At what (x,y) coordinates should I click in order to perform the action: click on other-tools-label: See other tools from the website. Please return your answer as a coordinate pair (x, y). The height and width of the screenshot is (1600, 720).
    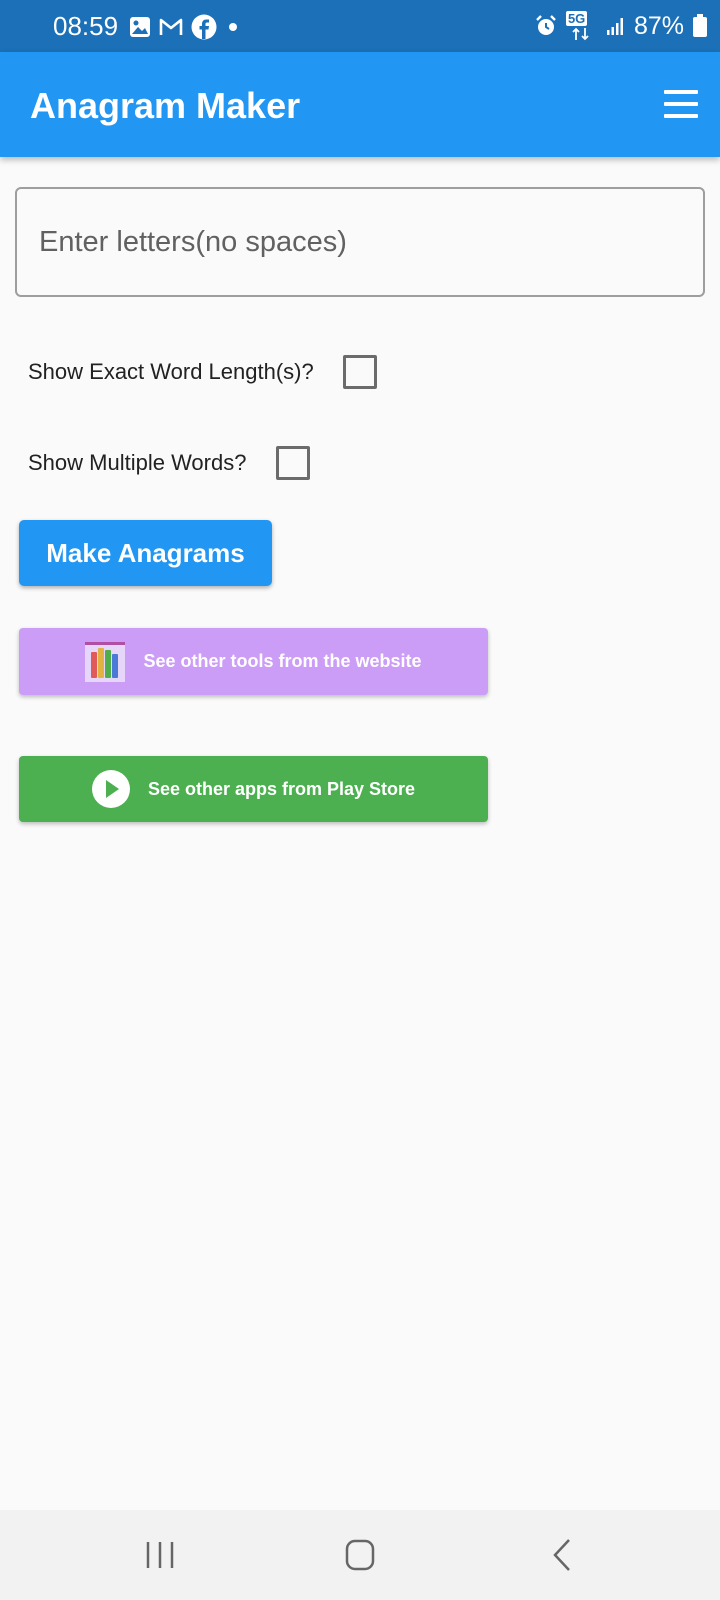
    Looking at the image, I should click on (282, 661).